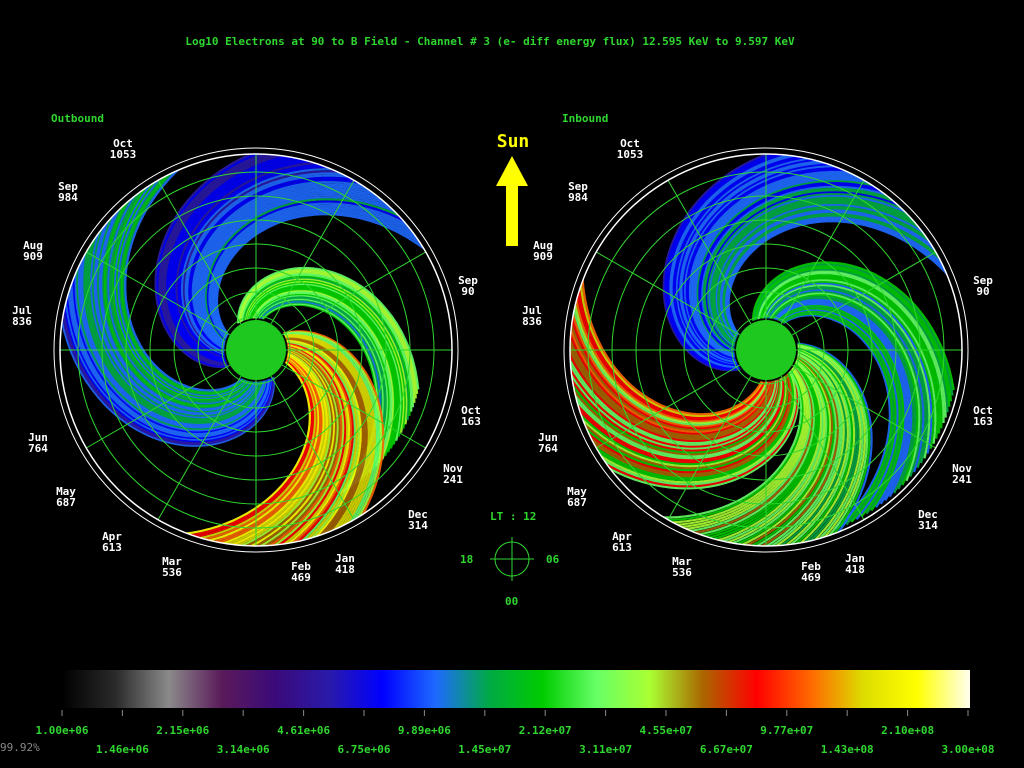 The image size is (1024, 768). Describe the element at coordinates (424, 730) in the screenshot. I see `colorbar-tick-label: 9.89e+06` at that location.